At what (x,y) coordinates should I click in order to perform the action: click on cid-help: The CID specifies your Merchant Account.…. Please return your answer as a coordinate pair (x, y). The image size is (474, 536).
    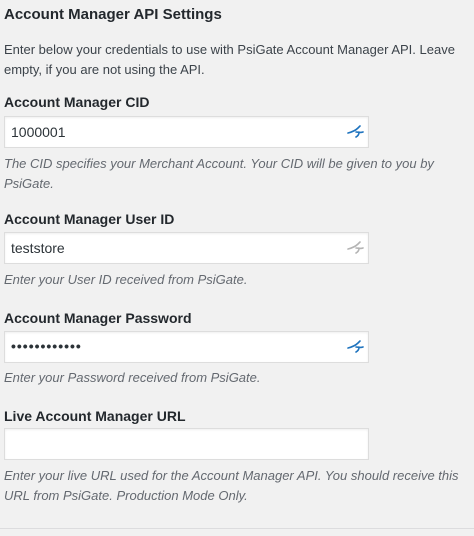
    Looking at the image, I should click on (219, 173).